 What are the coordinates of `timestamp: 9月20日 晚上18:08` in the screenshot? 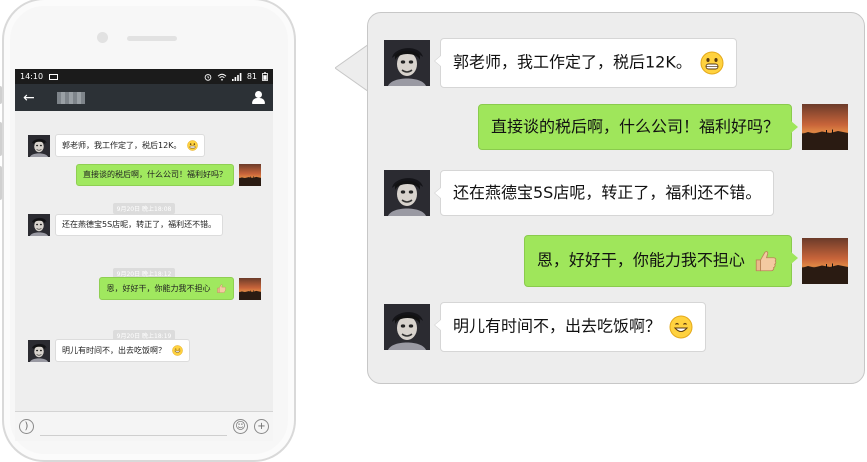 It's located at (144, 205).